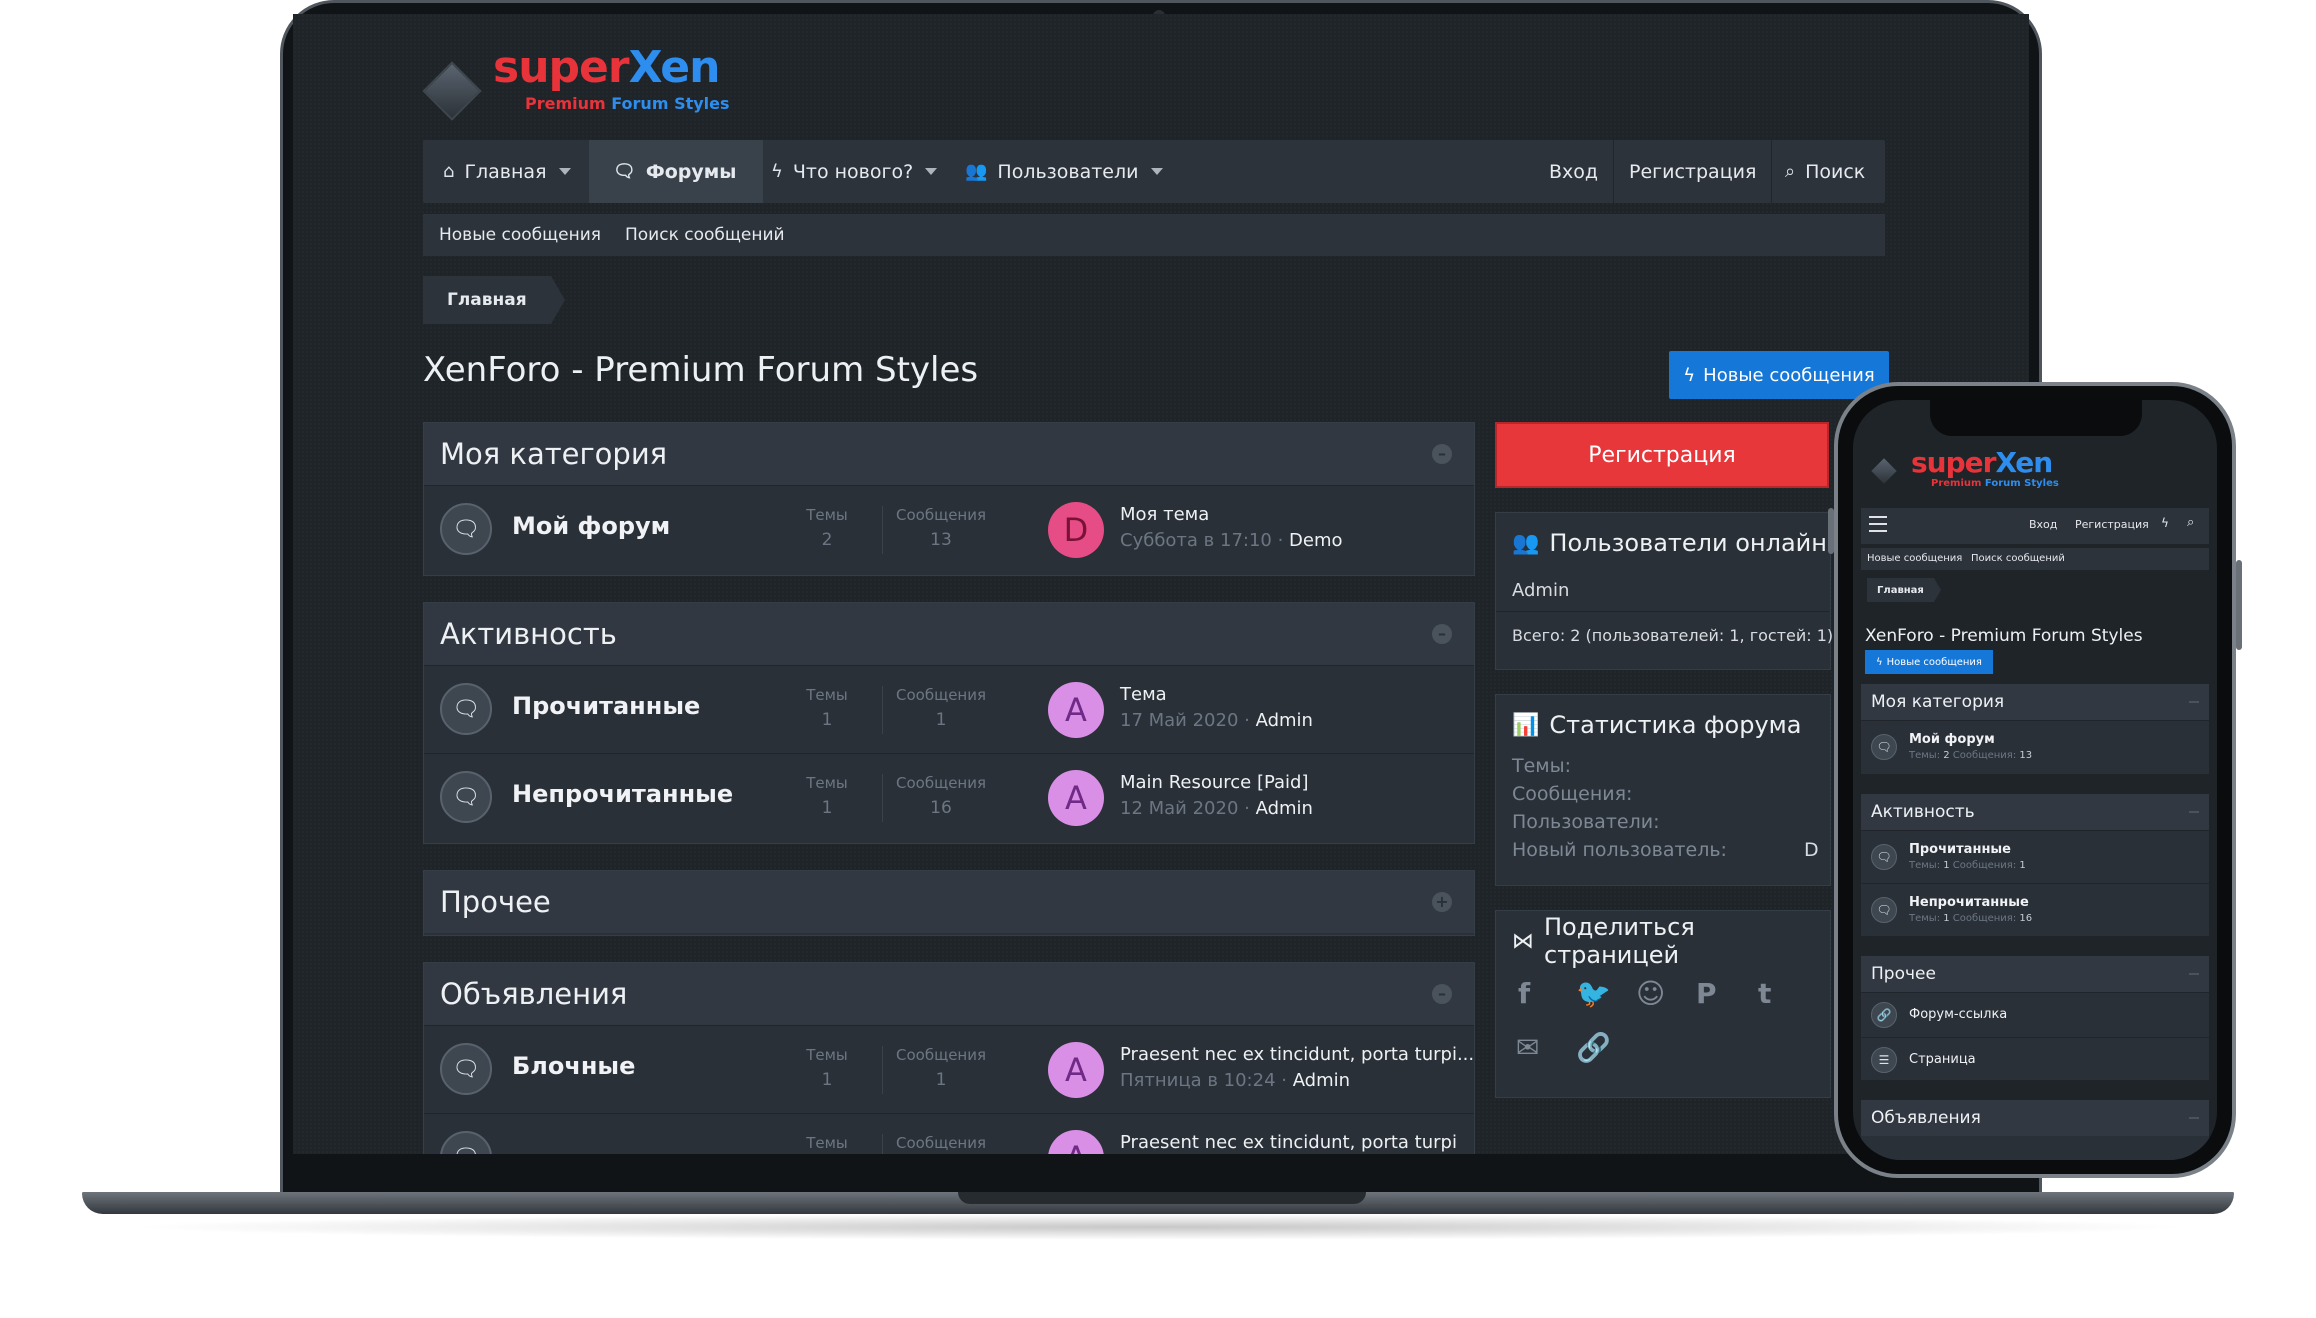 The height and width of the screenshot is (1318, 2316). I want to click on mobile-forum-row: 🗨 Мой форум Темы: 2 Сообщения: 13, so click(2035, 746).